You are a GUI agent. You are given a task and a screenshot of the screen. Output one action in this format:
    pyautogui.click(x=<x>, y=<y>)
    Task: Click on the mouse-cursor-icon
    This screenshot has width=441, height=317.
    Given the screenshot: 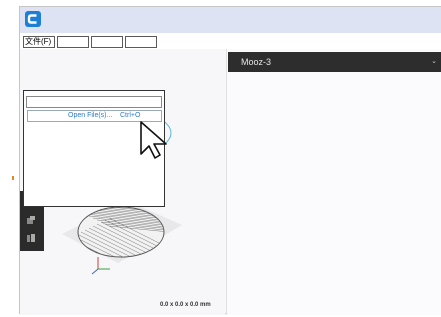 What is the action you would take?
    pyautogui.click(x=153, y=140)
    